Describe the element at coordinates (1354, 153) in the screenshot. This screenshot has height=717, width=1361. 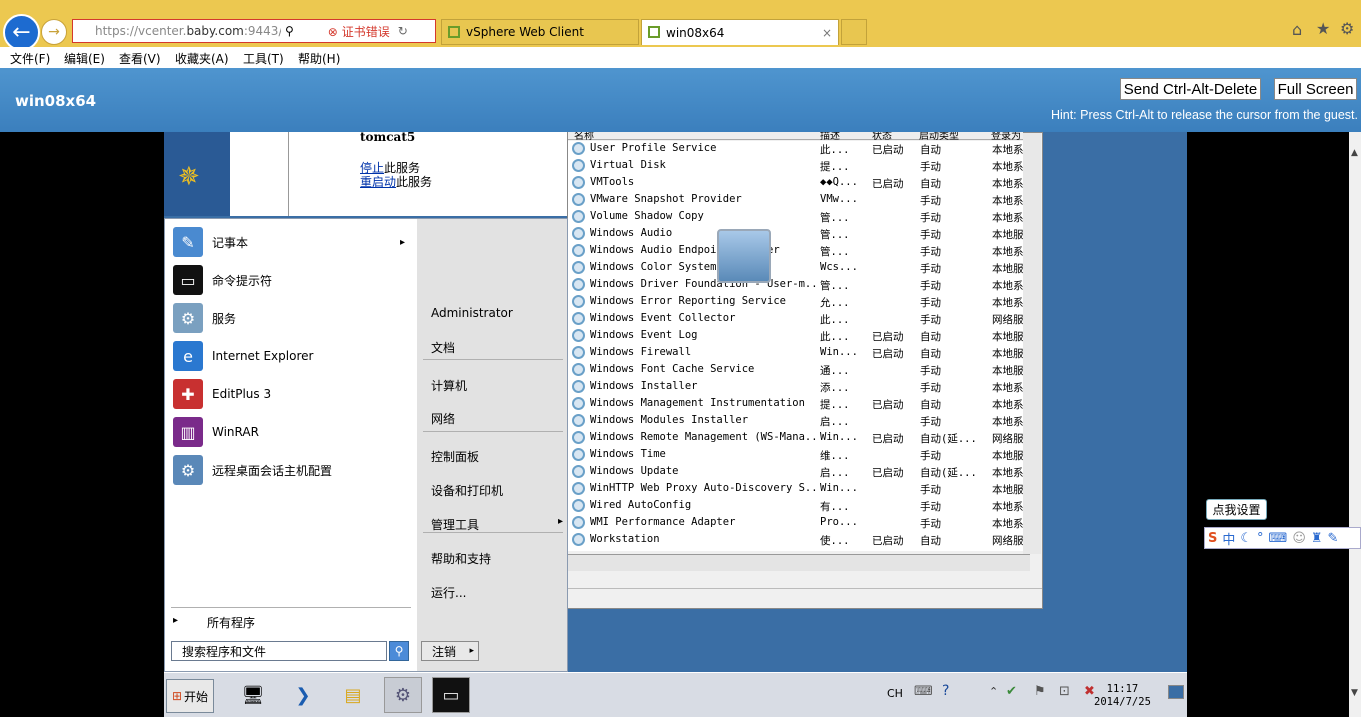
I see `scroll-up-icon: ▲` at that location.